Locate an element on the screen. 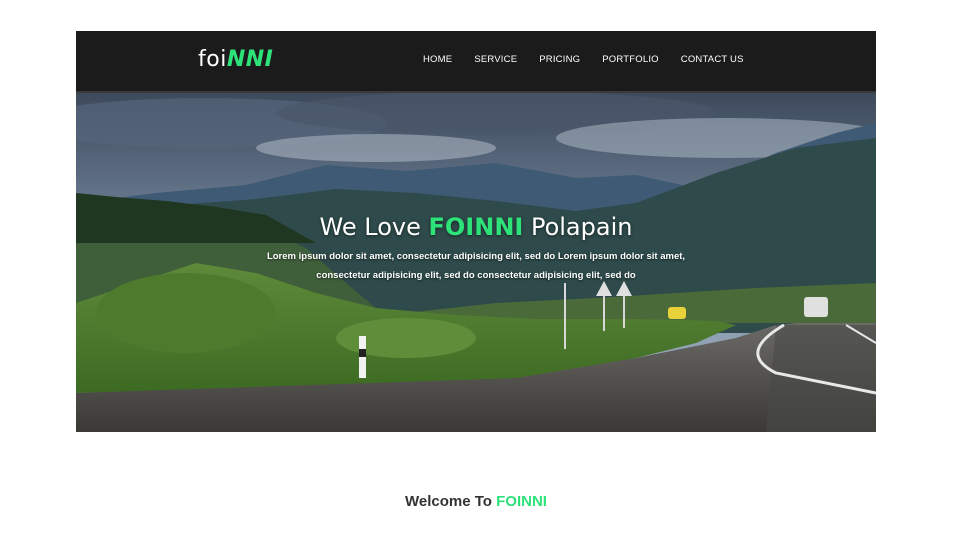 This screenshot has height=540, width=960. hero-title-prefix: We Love is located at coordinates (374, 227).